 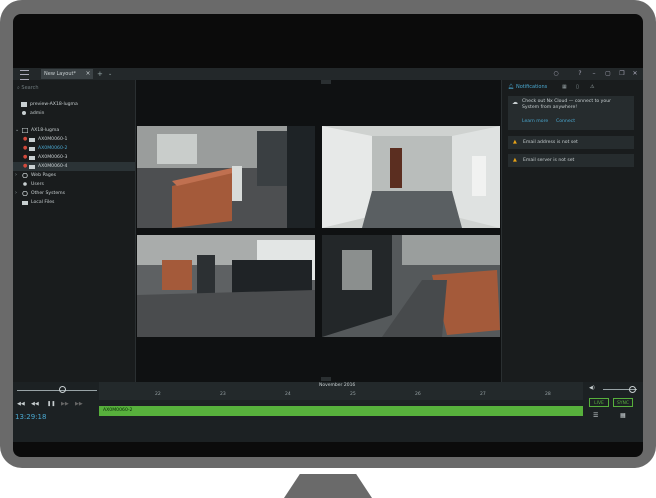 I want to click on connect-link: Connect, so click(x=565, y=121).